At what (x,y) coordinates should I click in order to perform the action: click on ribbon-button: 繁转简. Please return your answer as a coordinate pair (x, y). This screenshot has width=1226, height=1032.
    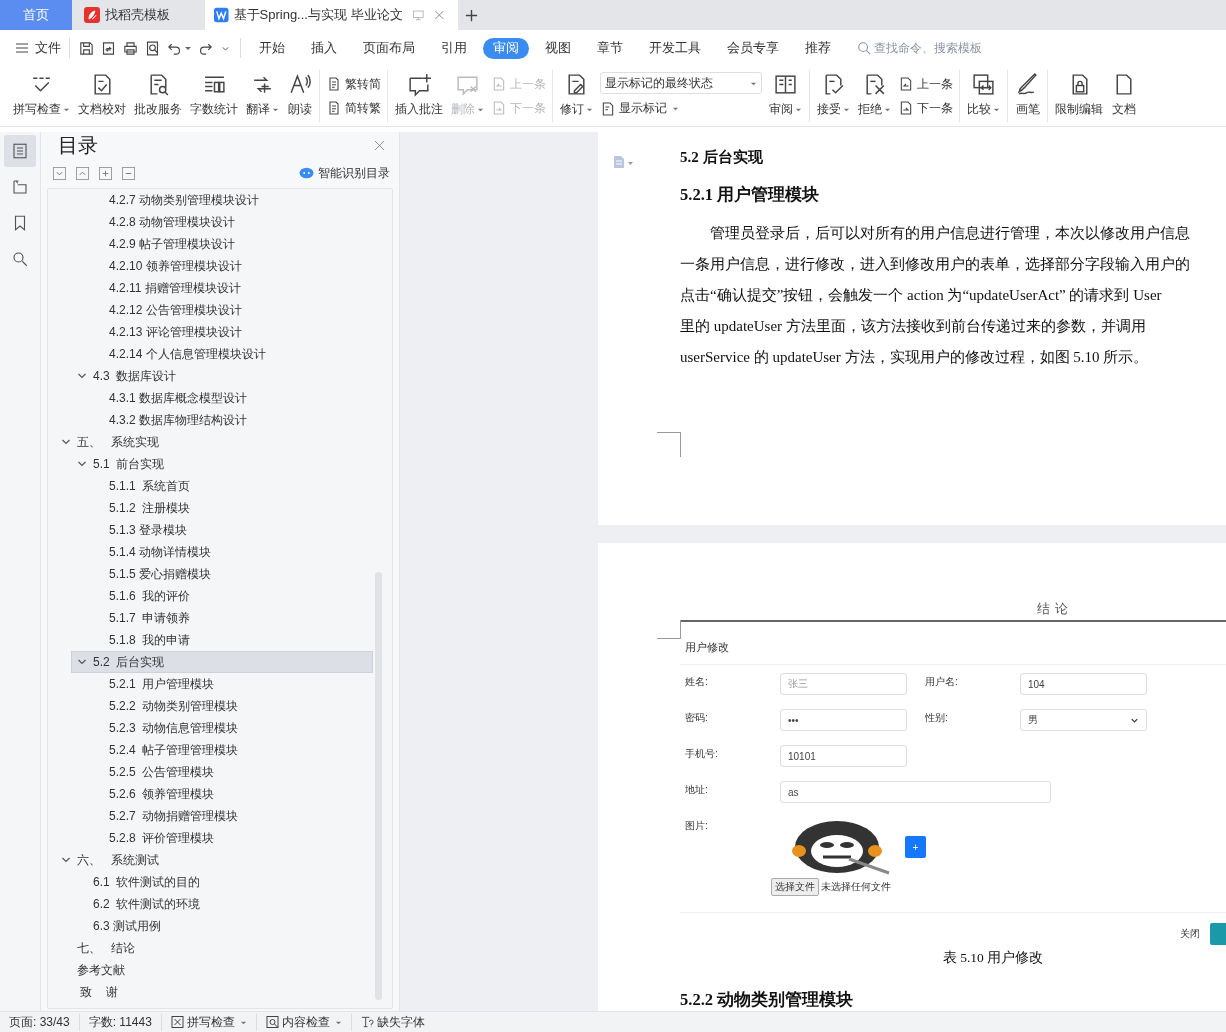
    Looking at the image, I should click on (353, 84).